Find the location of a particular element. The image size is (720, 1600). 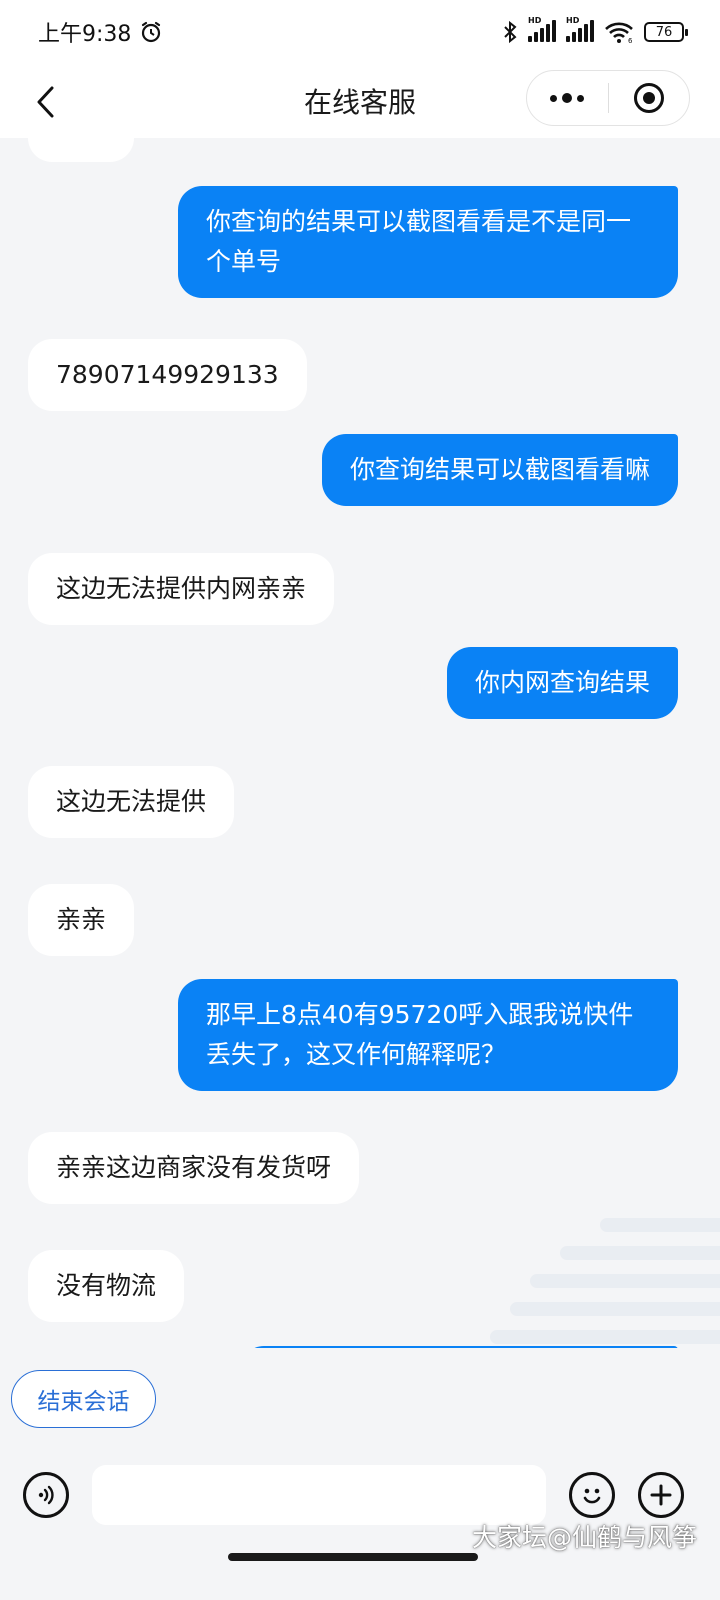

message-input is located at coordinates (319, 1495).